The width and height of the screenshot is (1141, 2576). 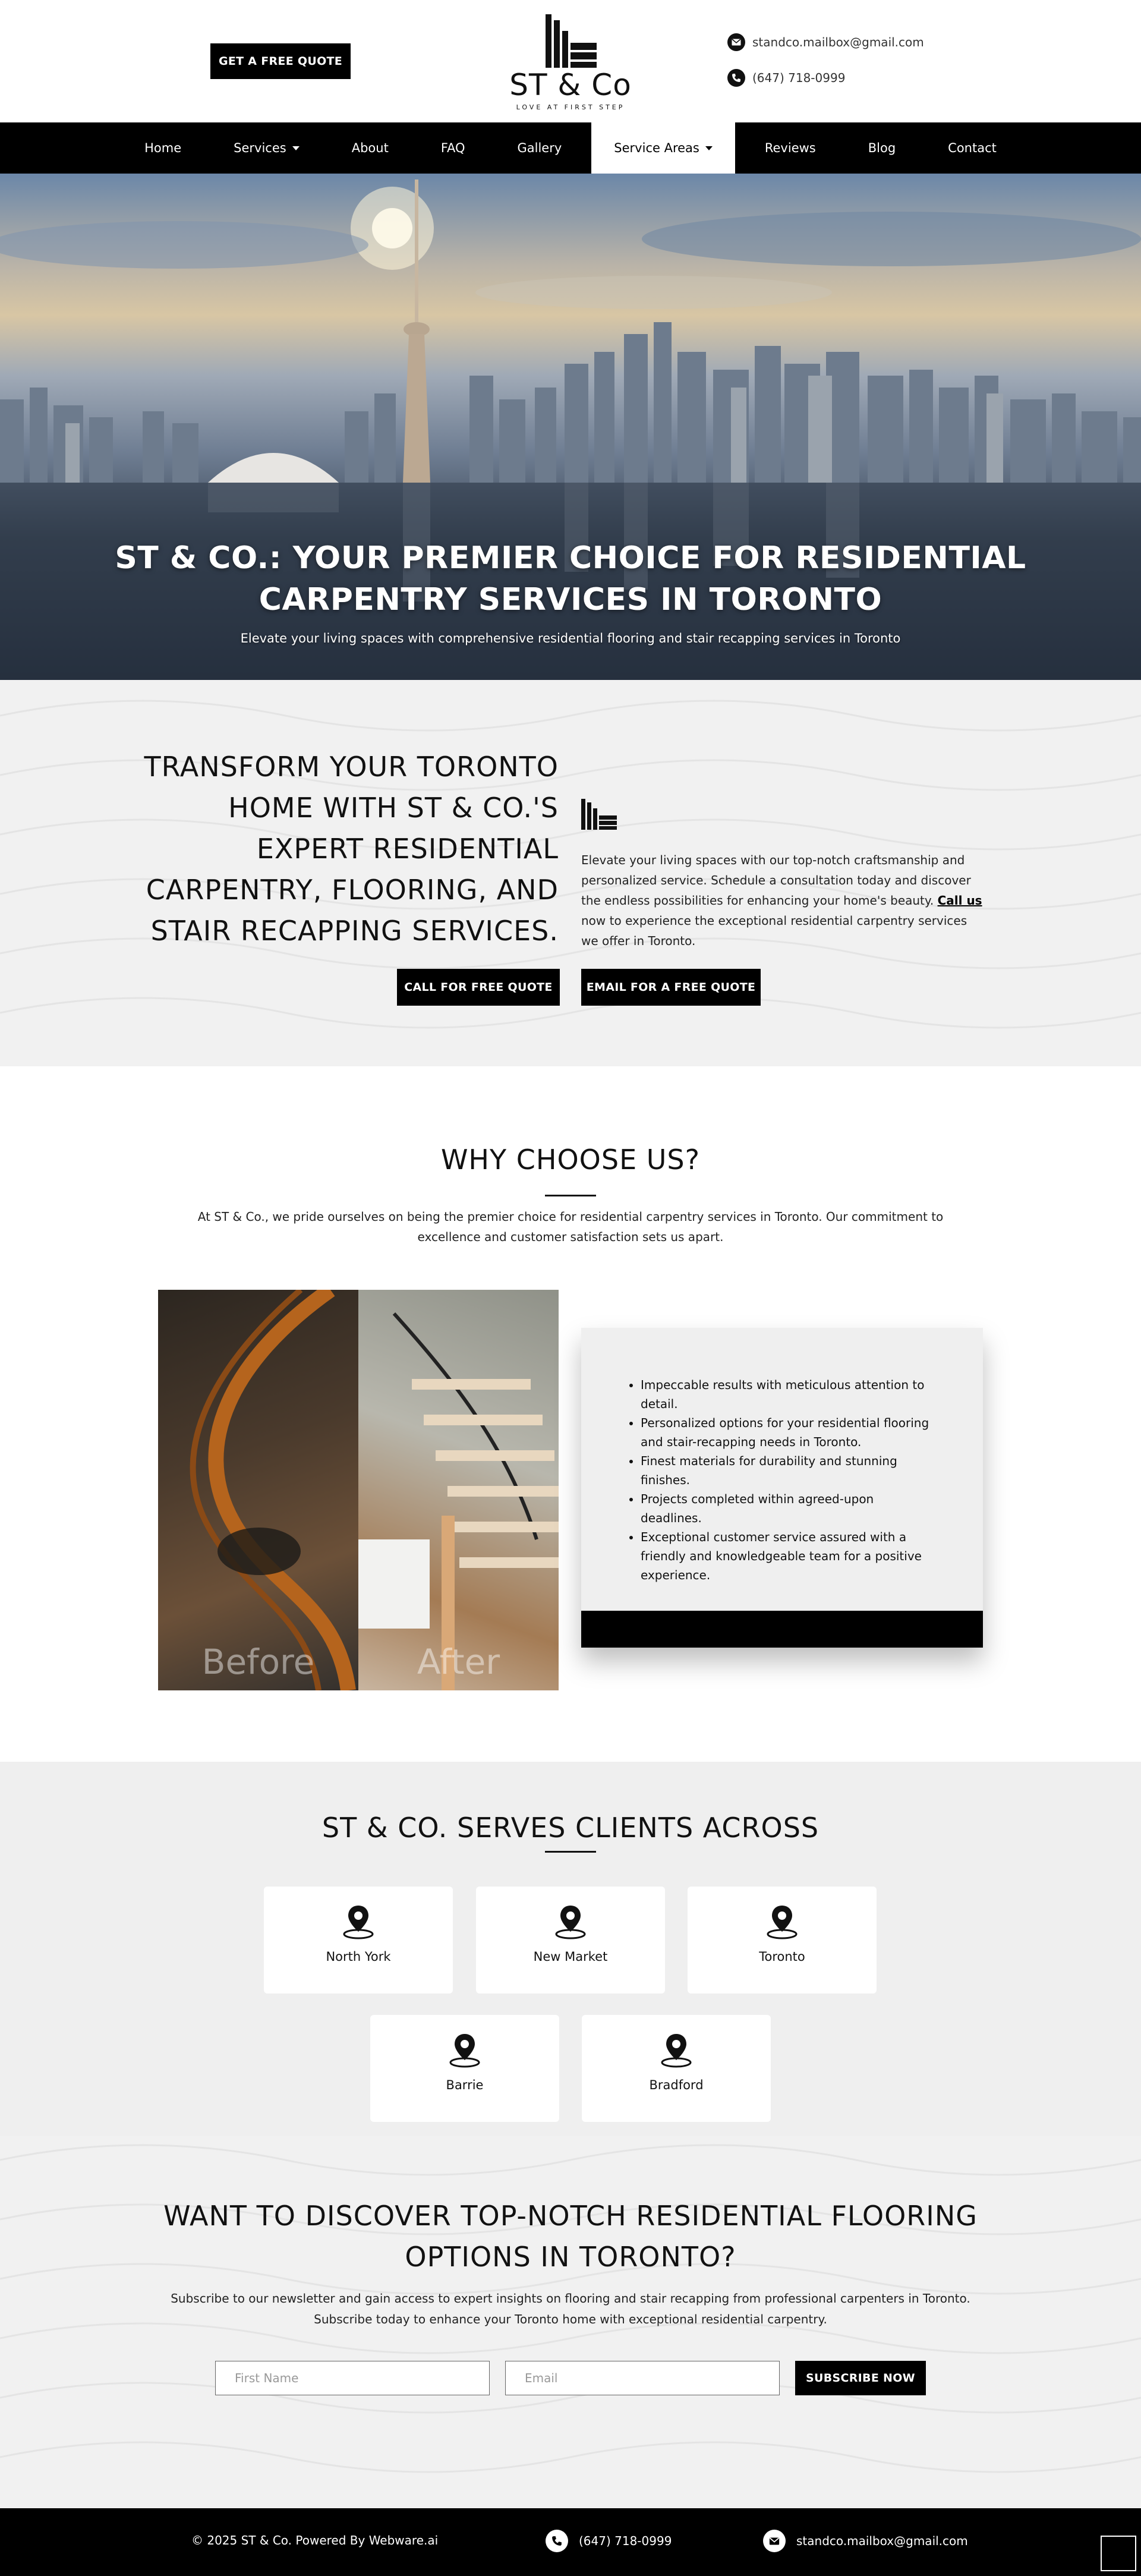 I want to click on area-card-bradford: Bradford, so click(x=676, y=2068).